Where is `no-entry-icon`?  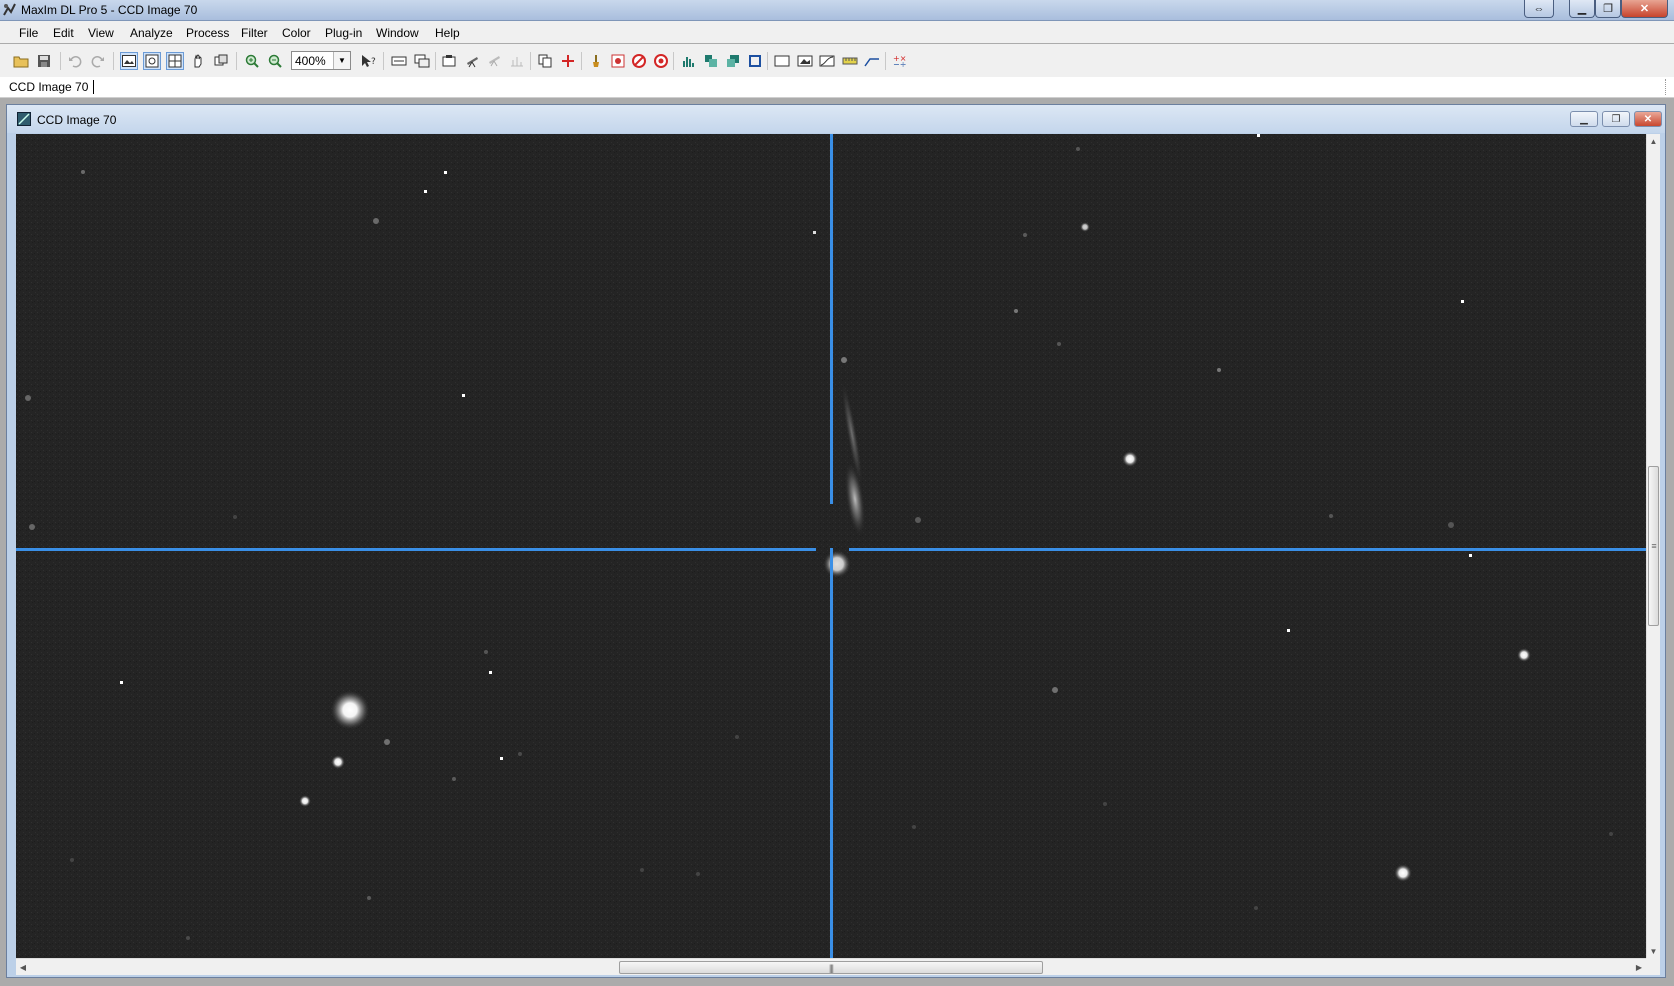 no-entry-icon is located at coordinates (639, 61).